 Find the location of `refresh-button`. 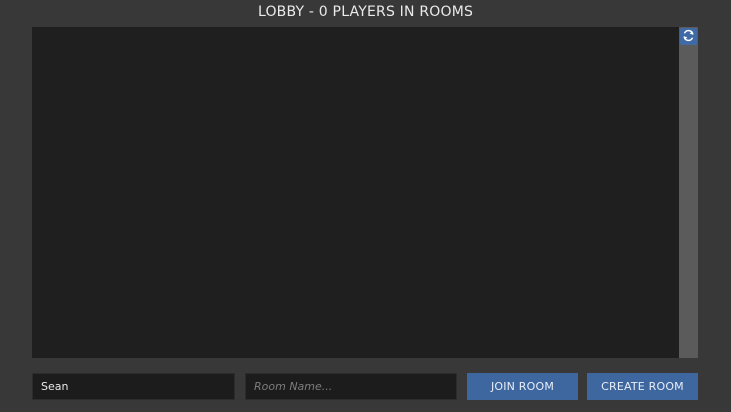

refresh-button is located at coordinates (688, 36).